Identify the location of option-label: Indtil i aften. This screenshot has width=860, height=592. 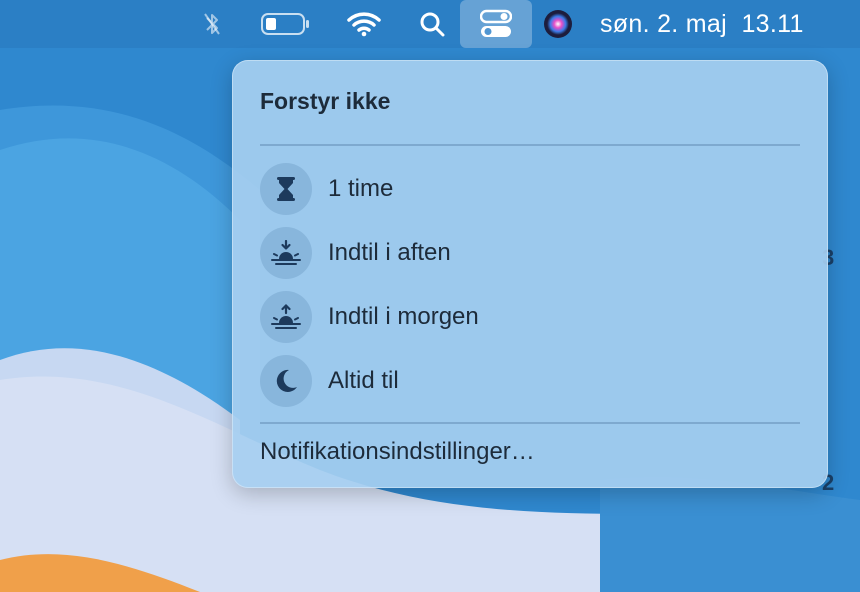
(389, 252).